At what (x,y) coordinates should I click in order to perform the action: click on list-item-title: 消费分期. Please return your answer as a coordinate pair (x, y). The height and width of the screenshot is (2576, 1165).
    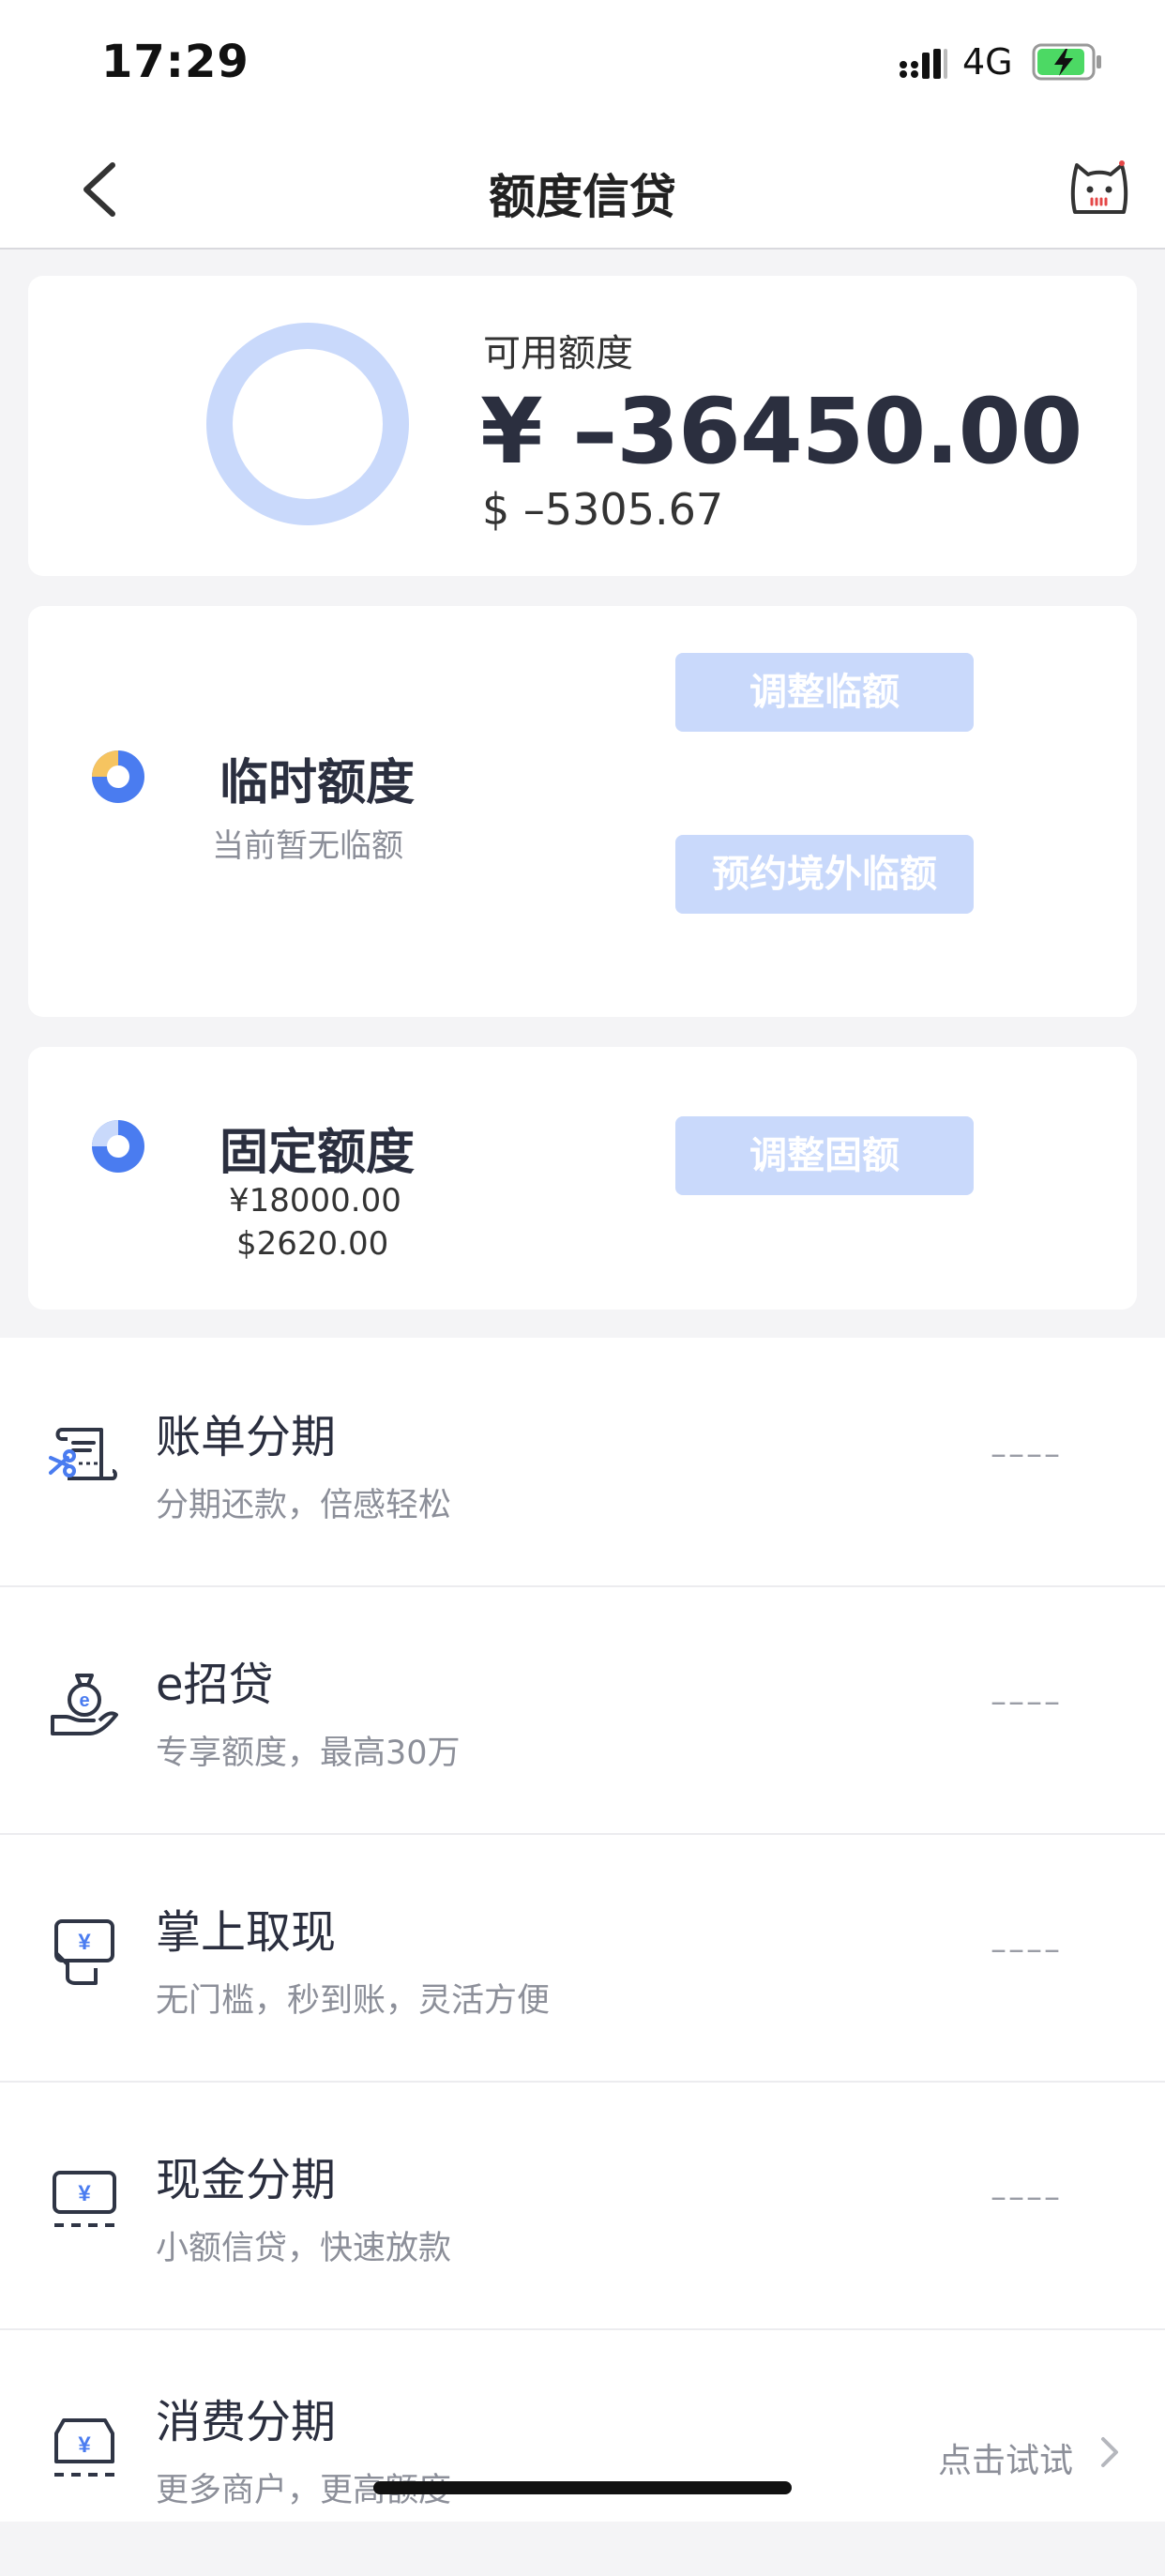
    Looking at the image, I should click on (246, 2422).